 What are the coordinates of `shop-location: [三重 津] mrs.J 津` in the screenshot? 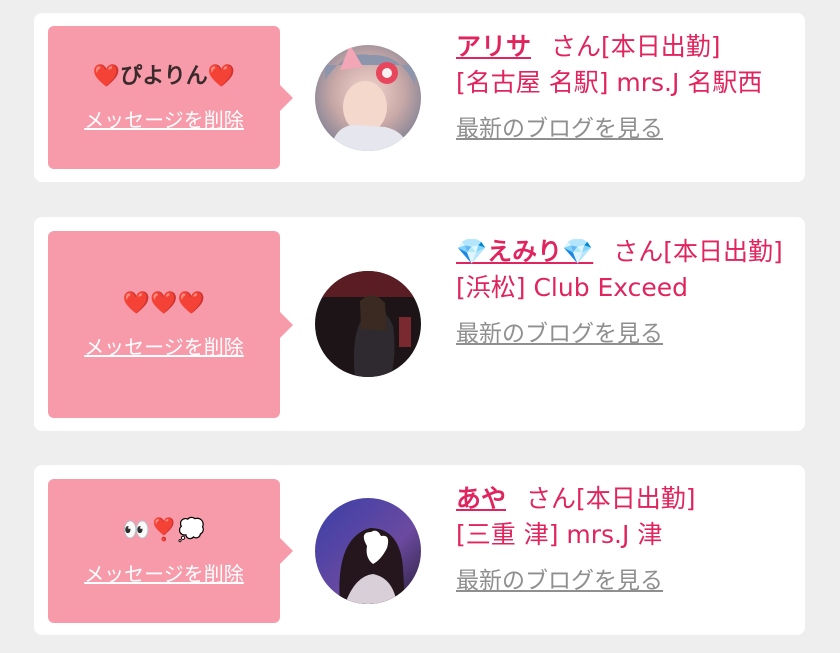 It's located at (559, 534).